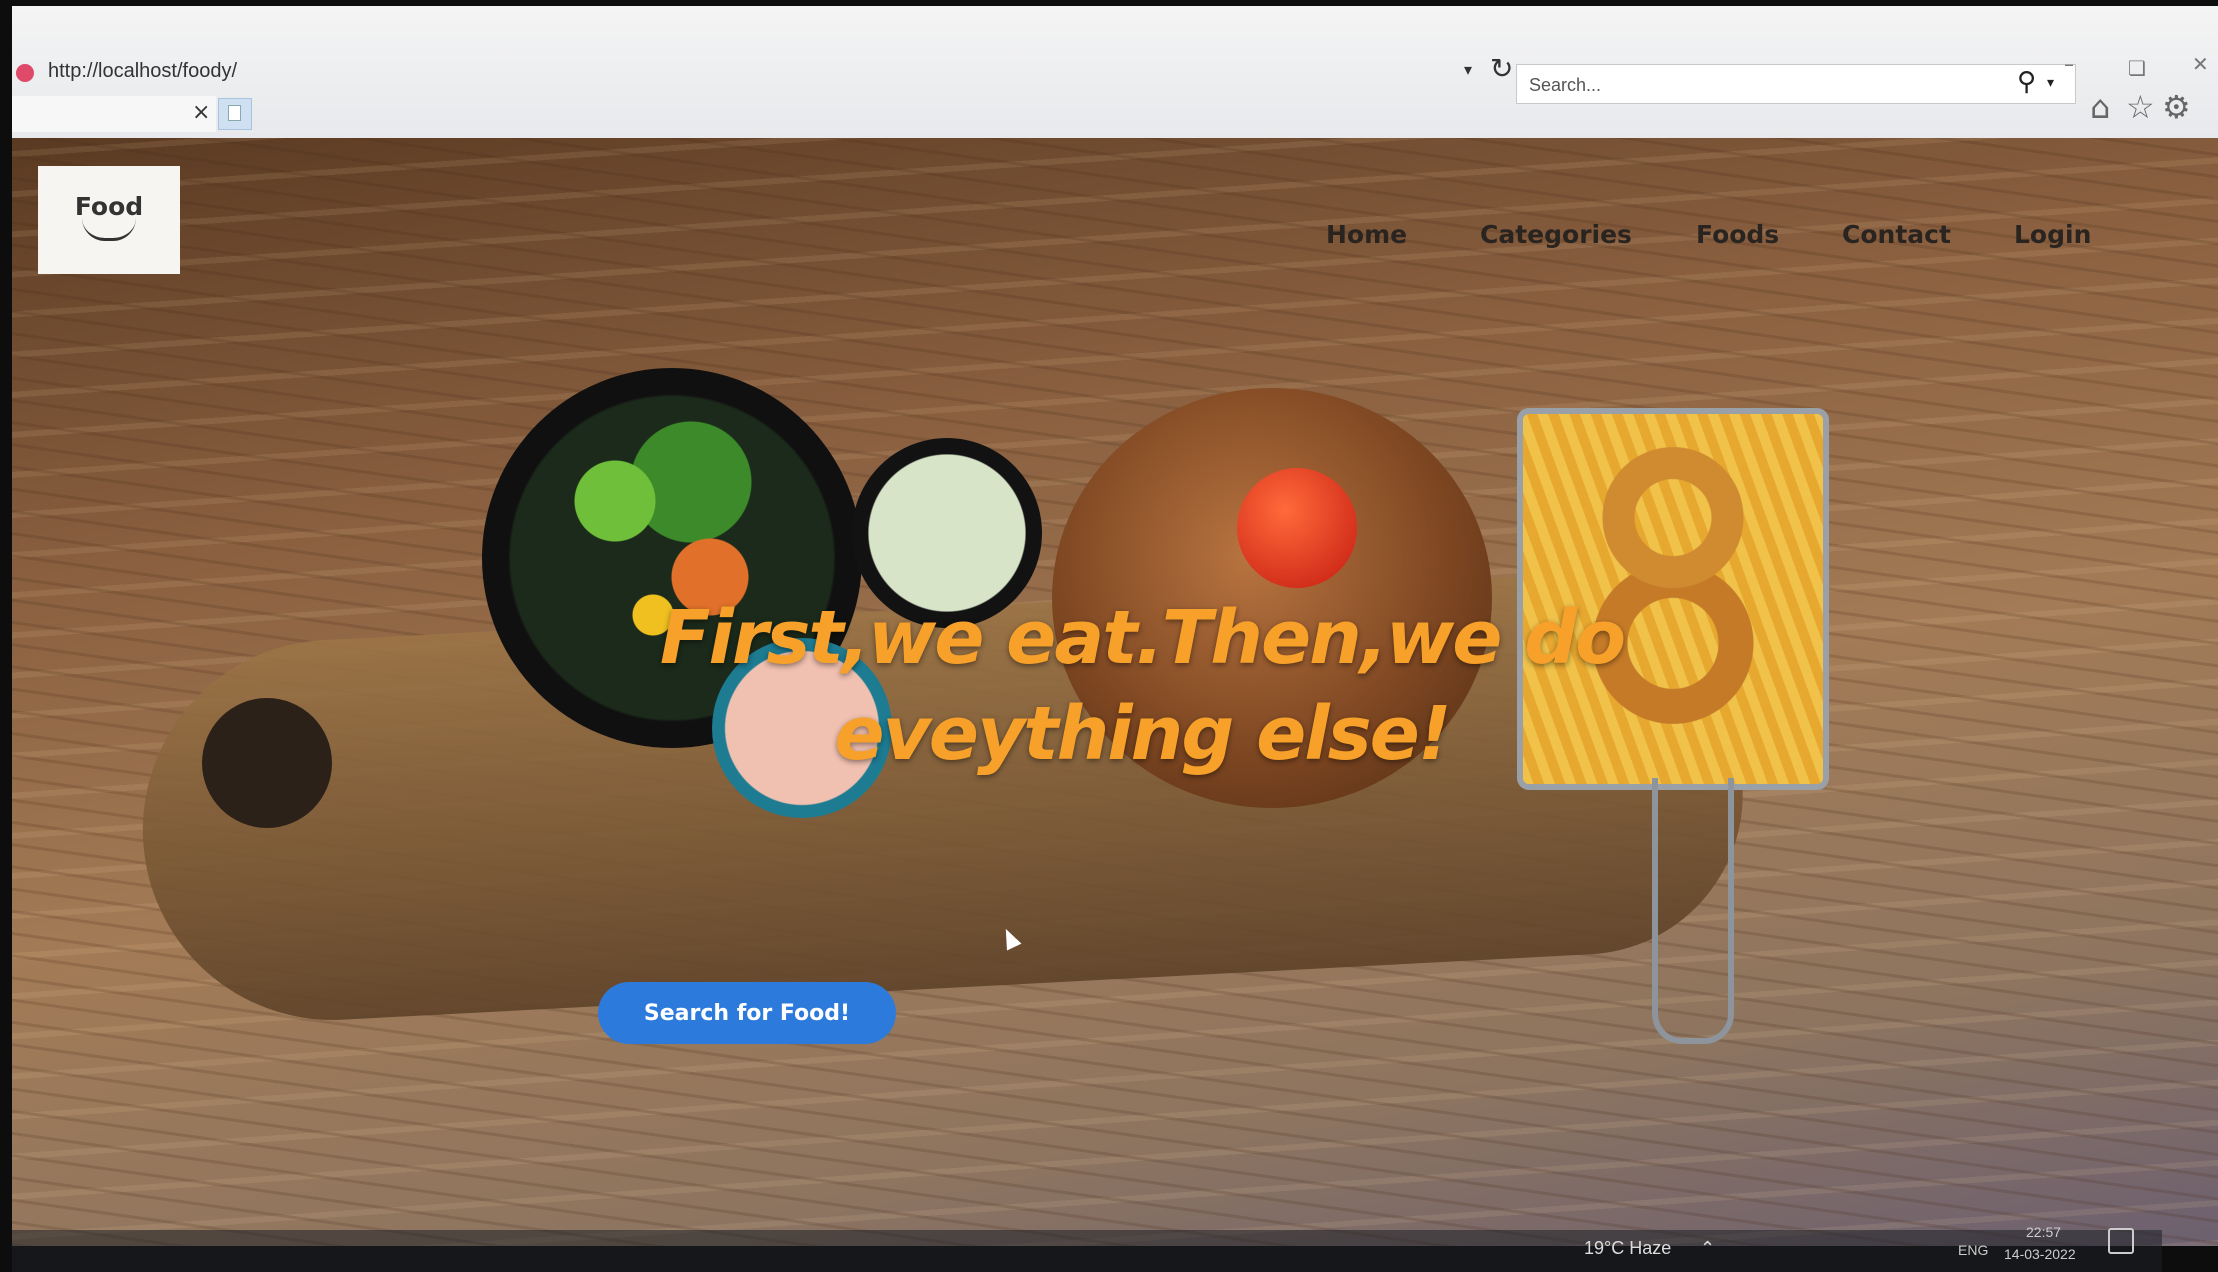 The height and width of the screenshot is (1272, 2218). What do you see at coordinates (2200, 64) in the screenshot?
I see `close-window-icon: ✕` at bounding box center [2200, 64].